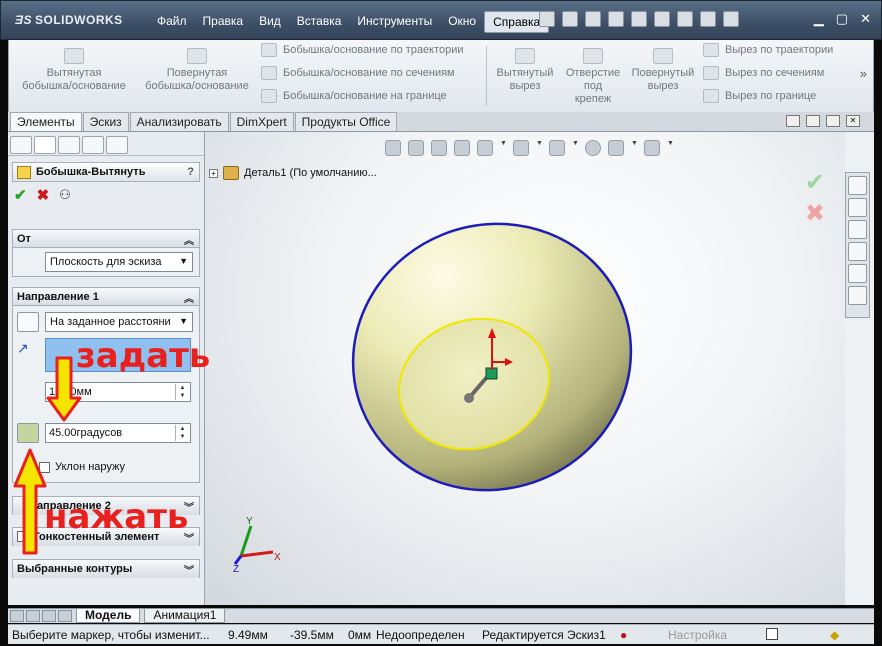  What do you see at coordinates (662, 19) in the screenshot?
I see `undo-icon` at bounding box center [662, 19].